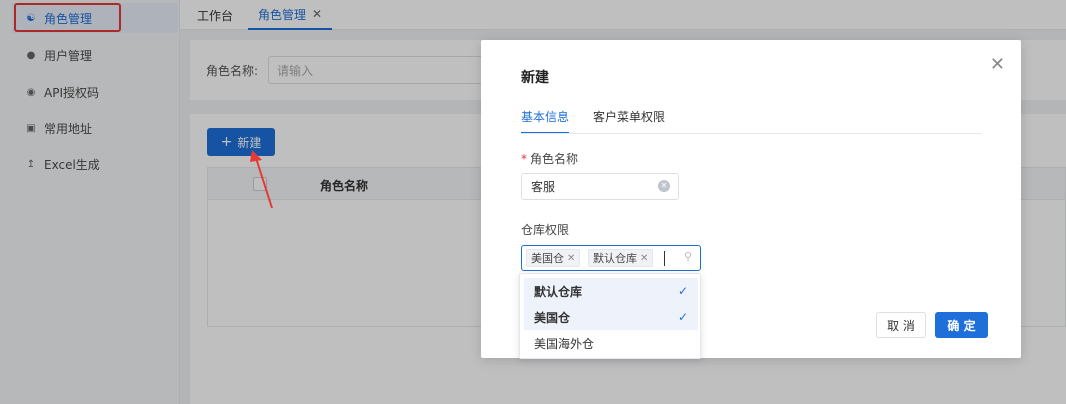  Describe the element at coordinates (543, 187) in the screenshot. I see `role-name-value: 客服` at that location.